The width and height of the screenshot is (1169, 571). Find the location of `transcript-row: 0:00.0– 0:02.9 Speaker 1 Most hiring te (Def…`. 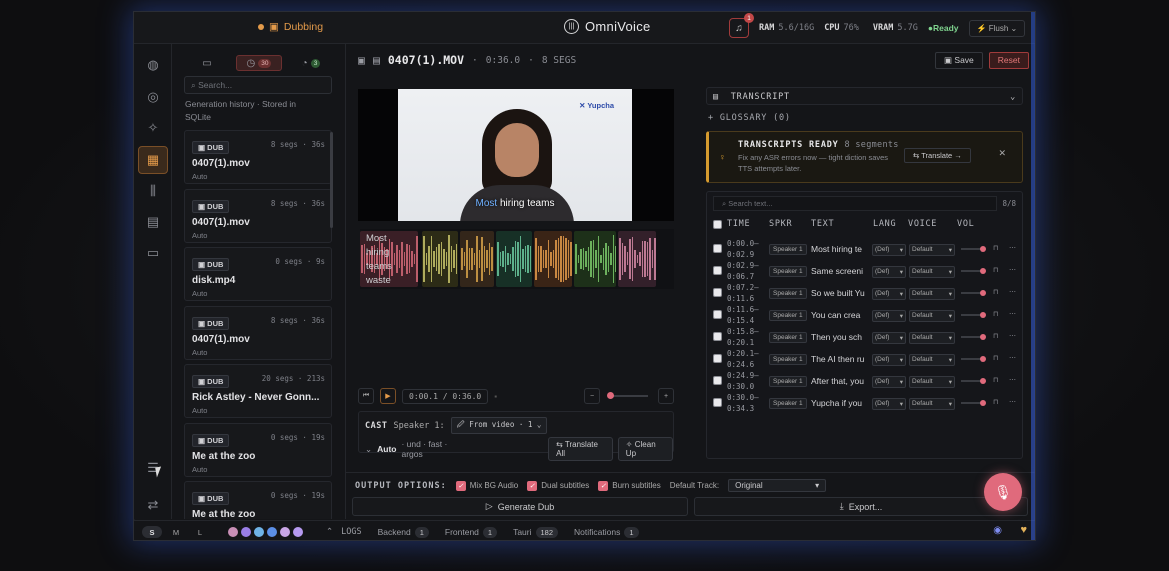

transcript-row: 0:00.0– 0:02.9 Speaker 1 Most hiring te (Def… is located at coordinates (865, 249).